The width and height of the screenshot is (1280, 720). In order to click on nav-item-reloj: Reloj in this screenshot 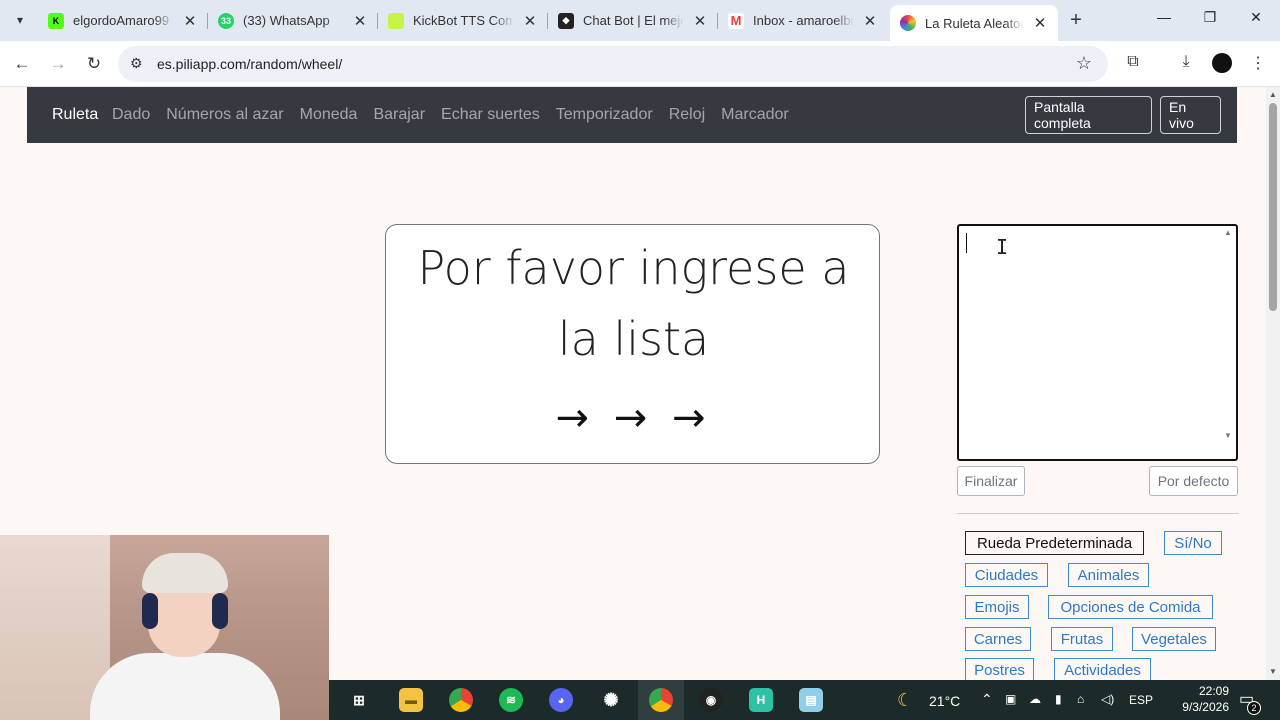, I will do `click(687, 115)`.